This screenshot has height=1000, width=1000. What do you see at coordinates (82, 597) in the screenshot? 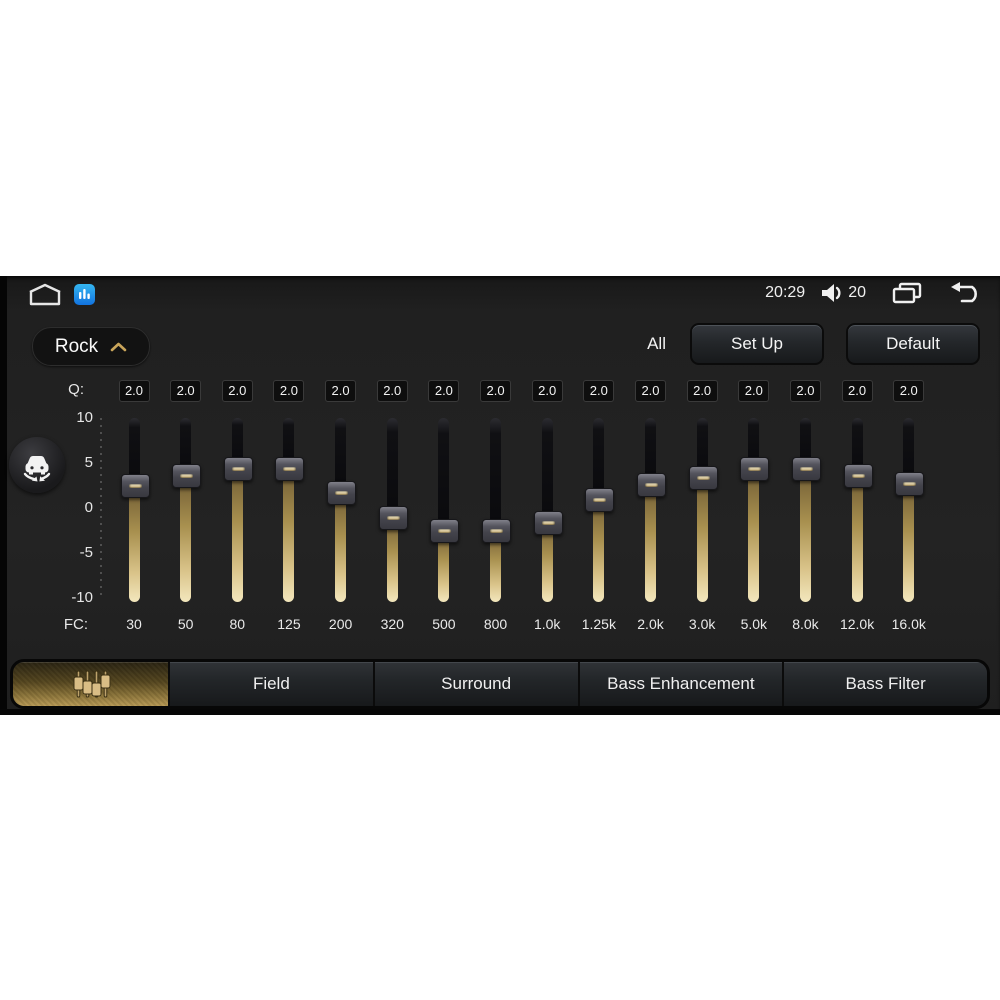
I see `db-axis-label: -10` at bounding box center [82, 597].